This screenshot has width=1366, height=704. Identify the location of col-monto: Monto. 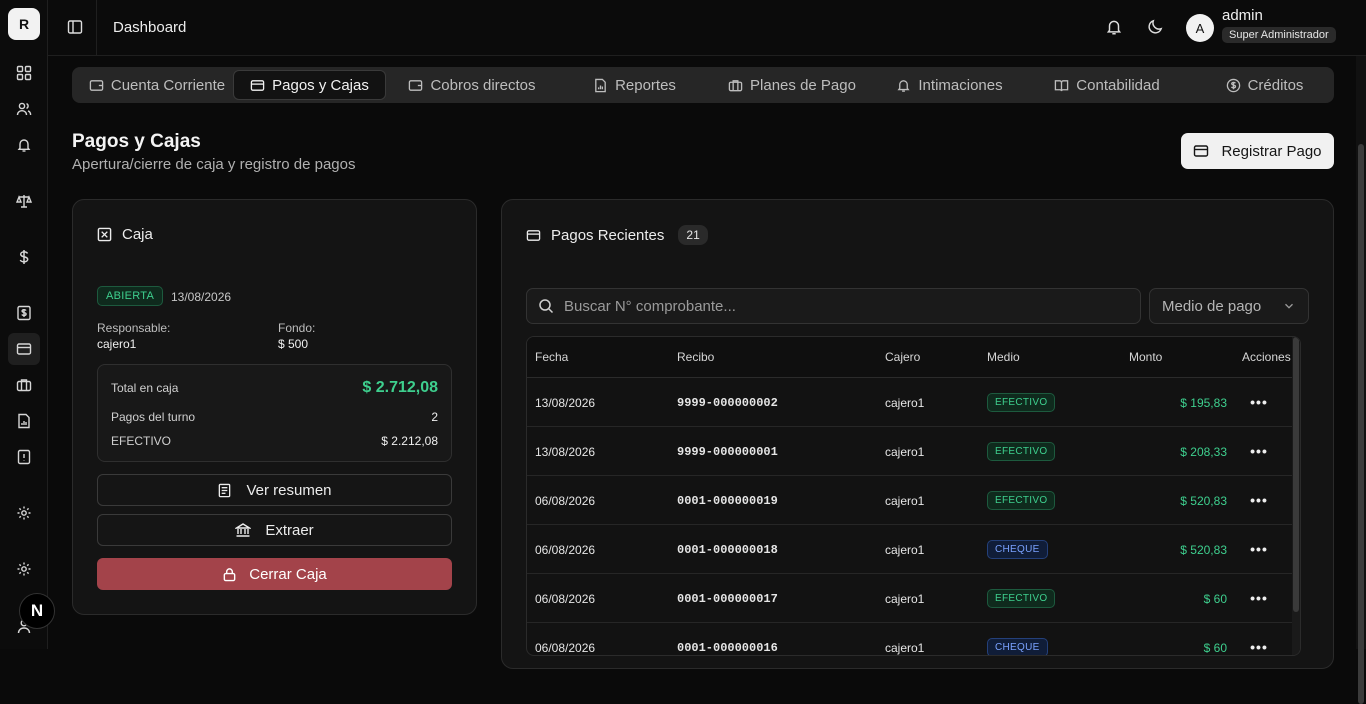
(1145, 357).